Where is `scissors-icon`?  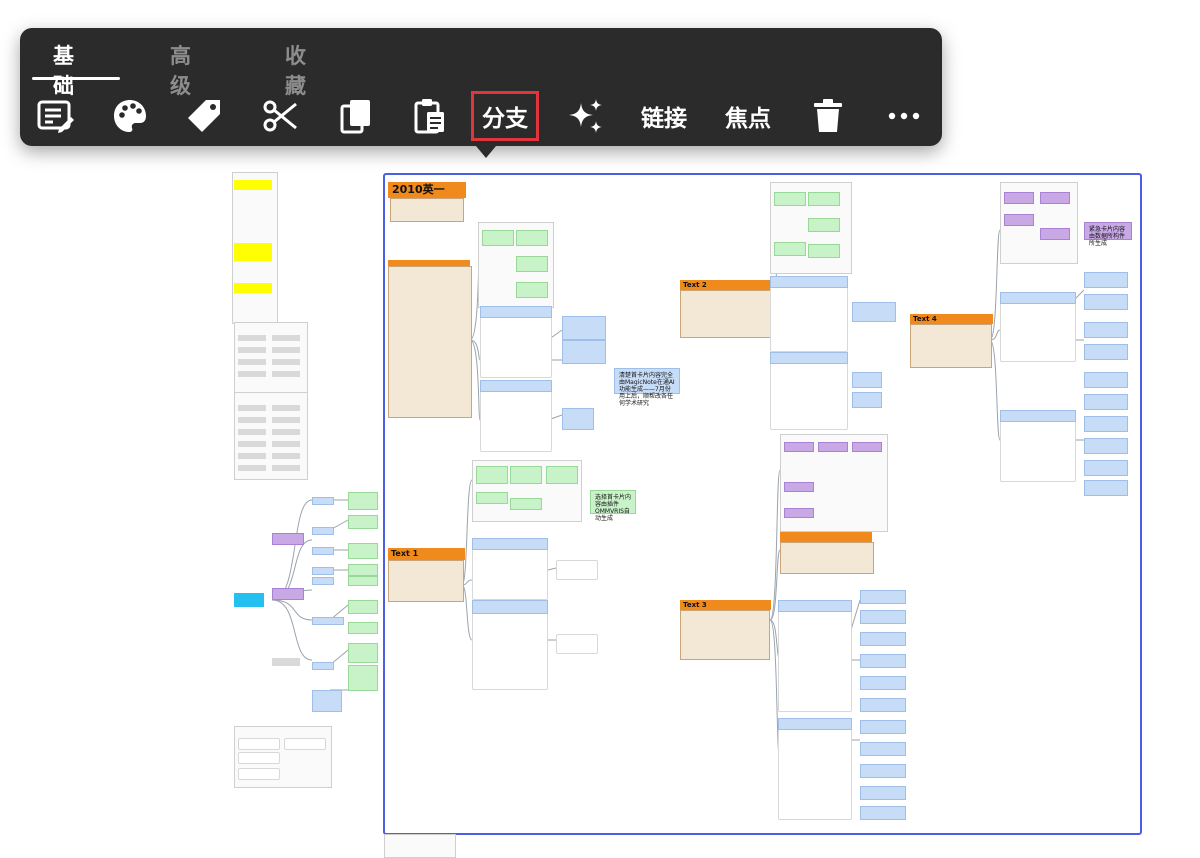 scissors-icon is located at coordinates (280, 116).